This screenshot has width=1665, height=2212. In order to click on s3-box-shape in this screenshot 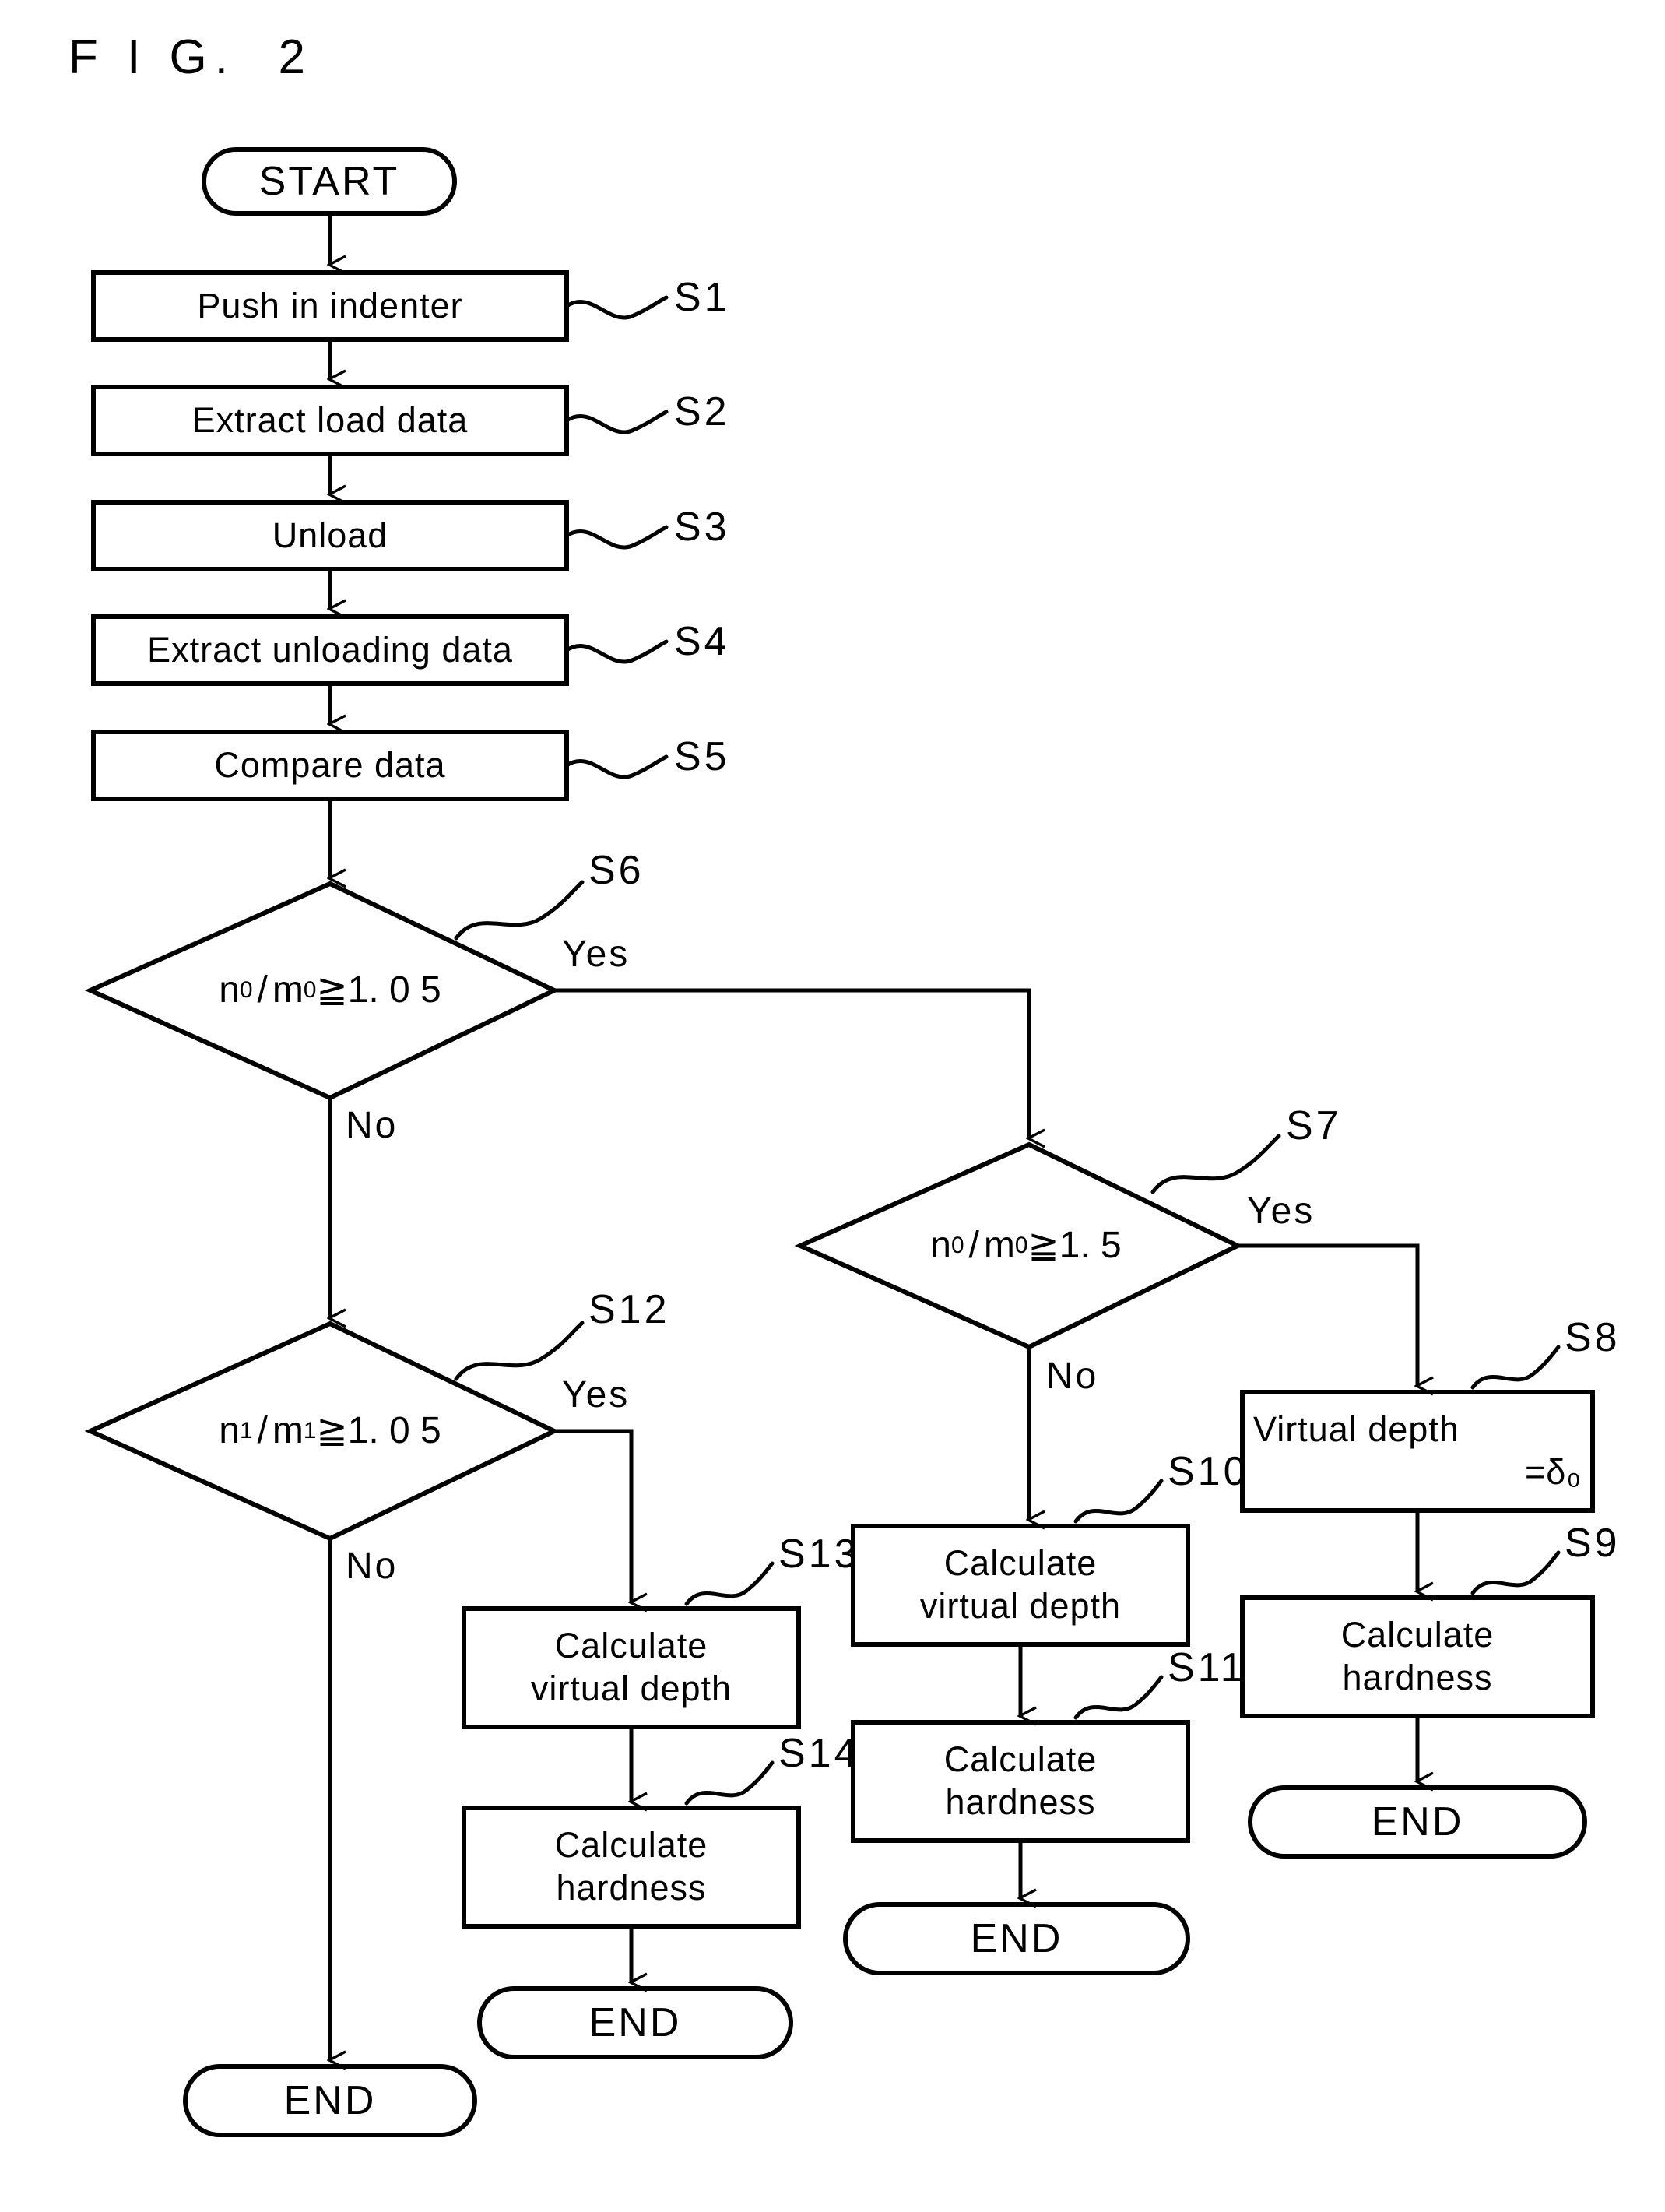, I will do `click(330, 535)`.